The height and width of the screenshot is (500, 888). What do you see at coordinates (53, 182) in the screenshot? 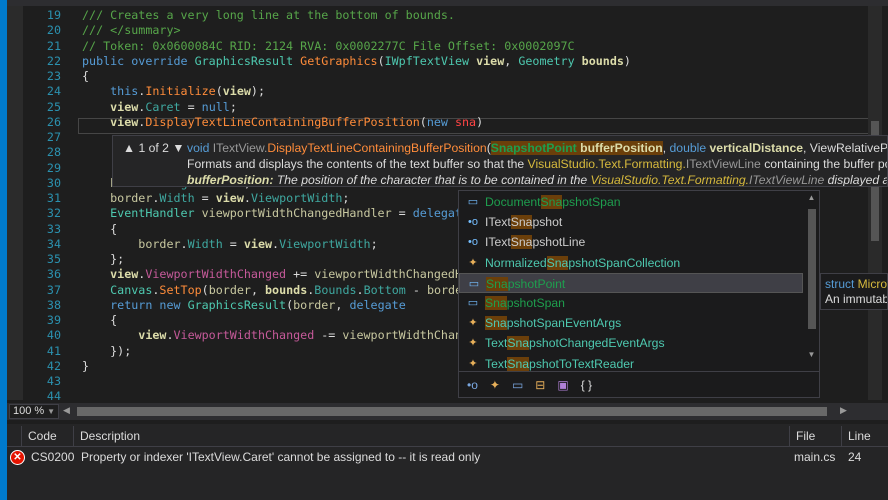
I see `line-number: 30` at bounding box center [53, 182].